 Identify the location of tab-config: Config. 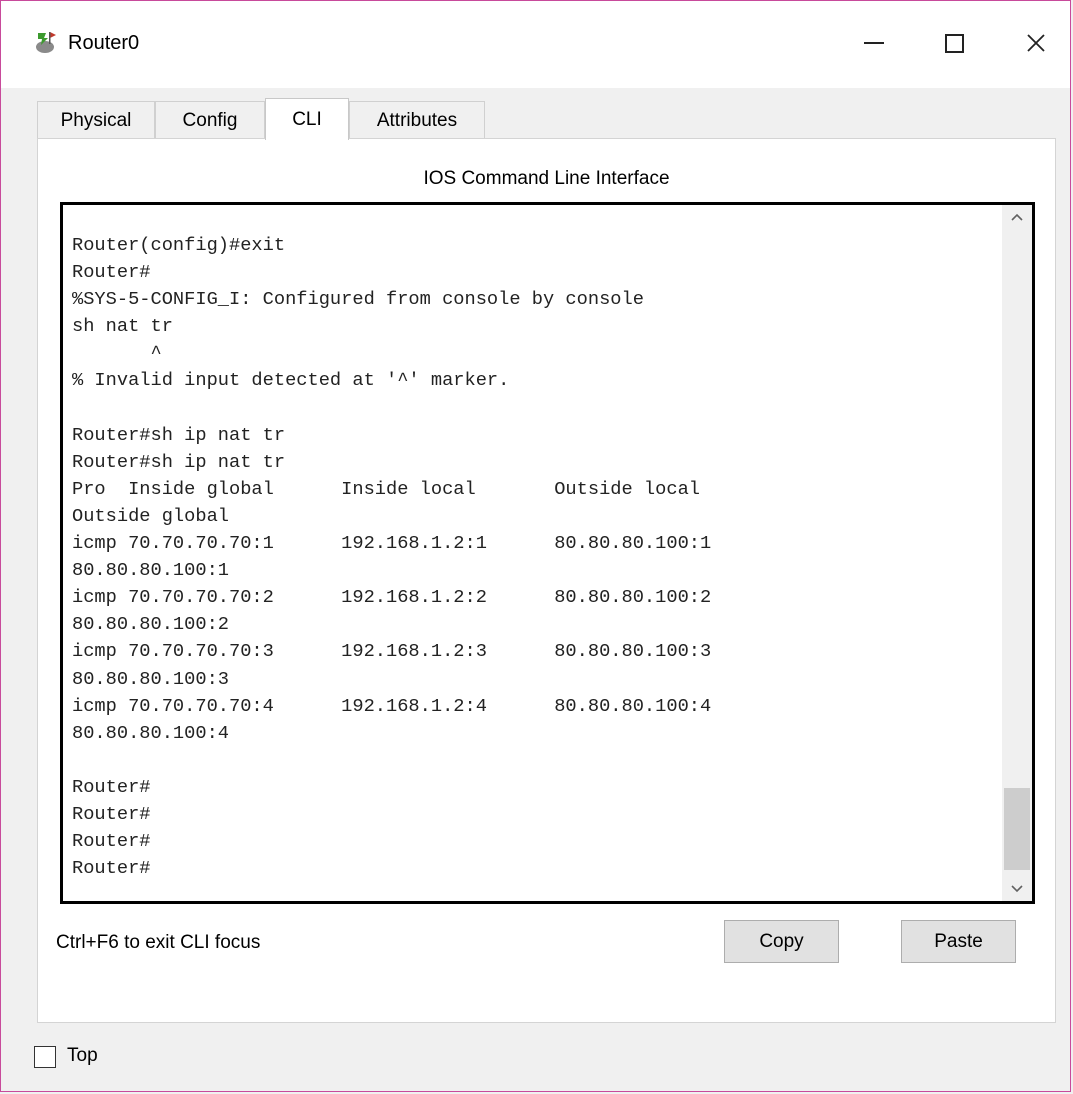
(210, 120).